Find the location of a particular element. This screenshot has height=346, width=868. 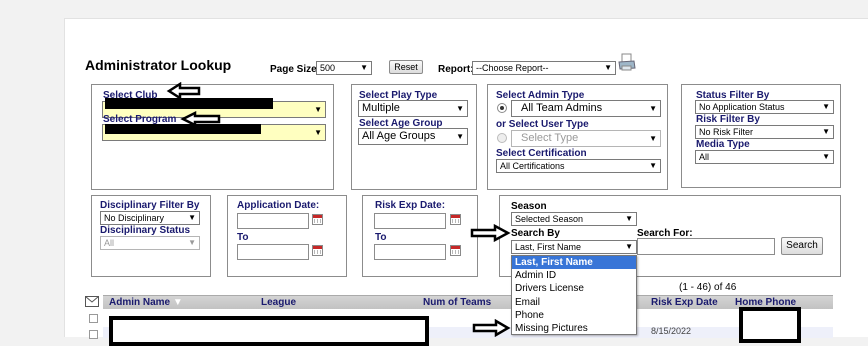

admin-name-redaction is located at coordinates (269, 331).